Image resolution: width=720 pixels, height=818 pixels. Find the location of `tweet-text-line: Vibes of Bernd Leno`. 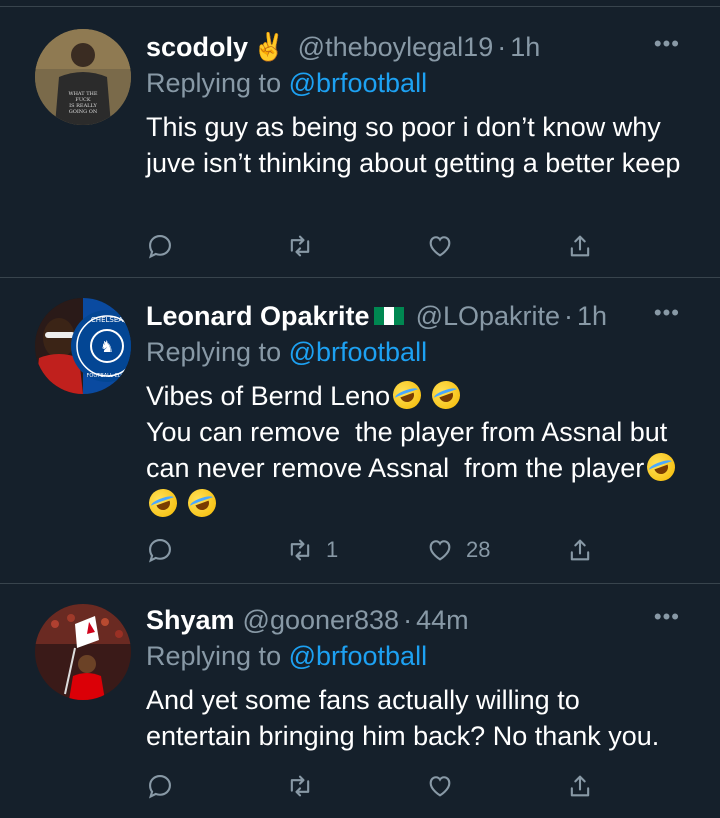

tweet-text-line: Vibes of Bernd Leno is located at coordinates (268, 396).